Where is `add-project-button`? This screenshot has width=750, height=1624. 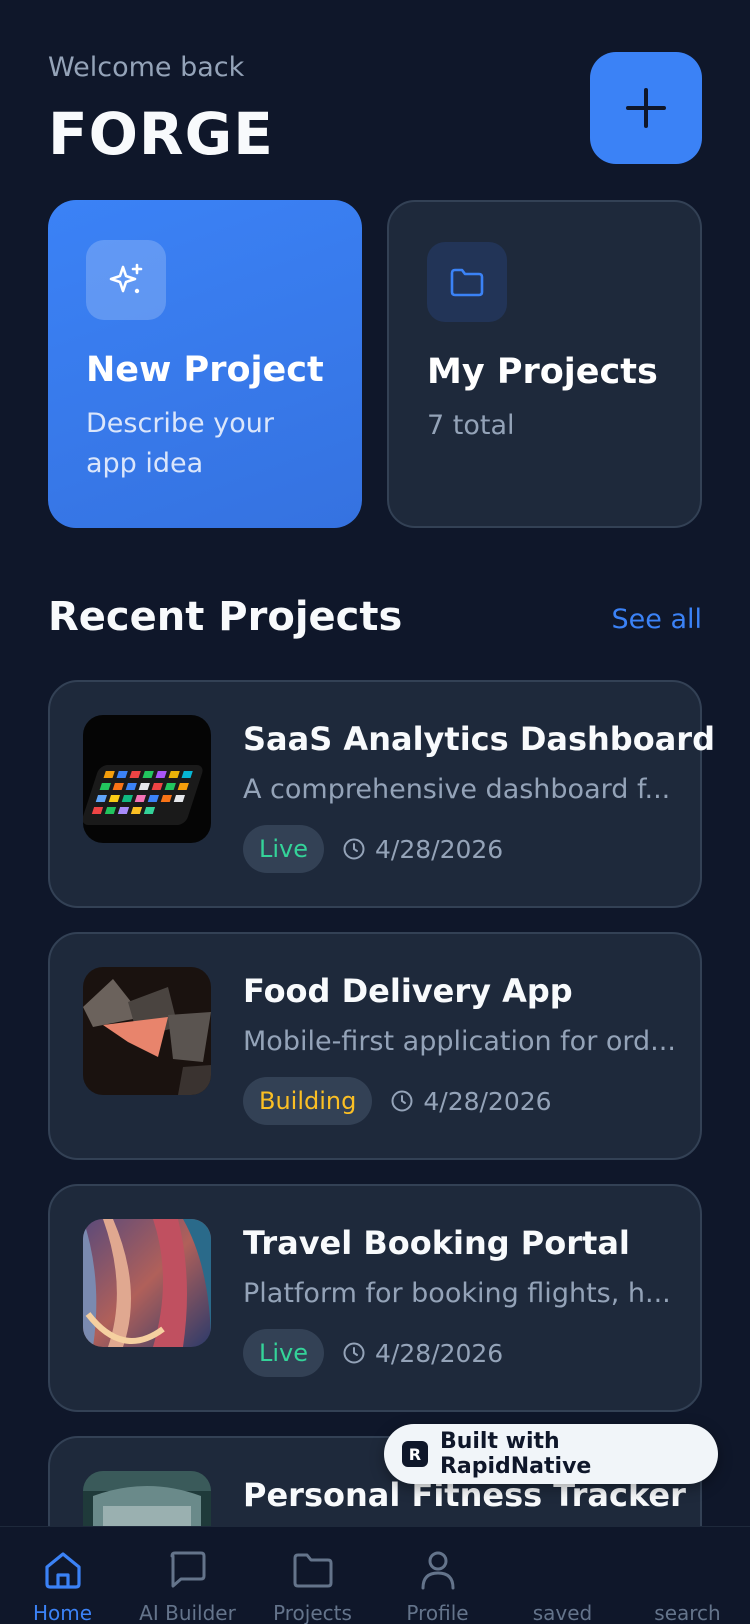 add-project-button is located at coordinates (646, 108).